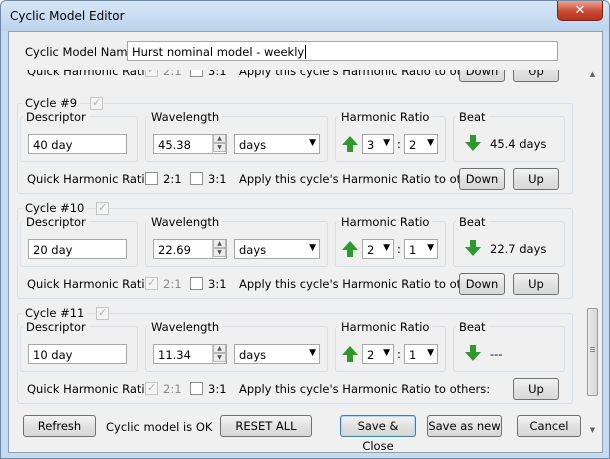 This screenshot has width=610, height=459. I want to click on beat-label: Beat, so click(472, 117).